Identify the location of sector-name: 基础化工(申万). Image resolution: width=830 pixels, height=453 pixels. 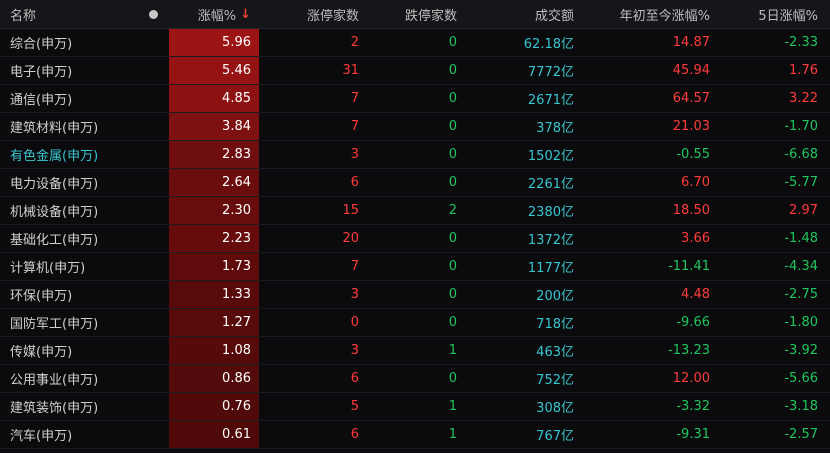
(54, 240).